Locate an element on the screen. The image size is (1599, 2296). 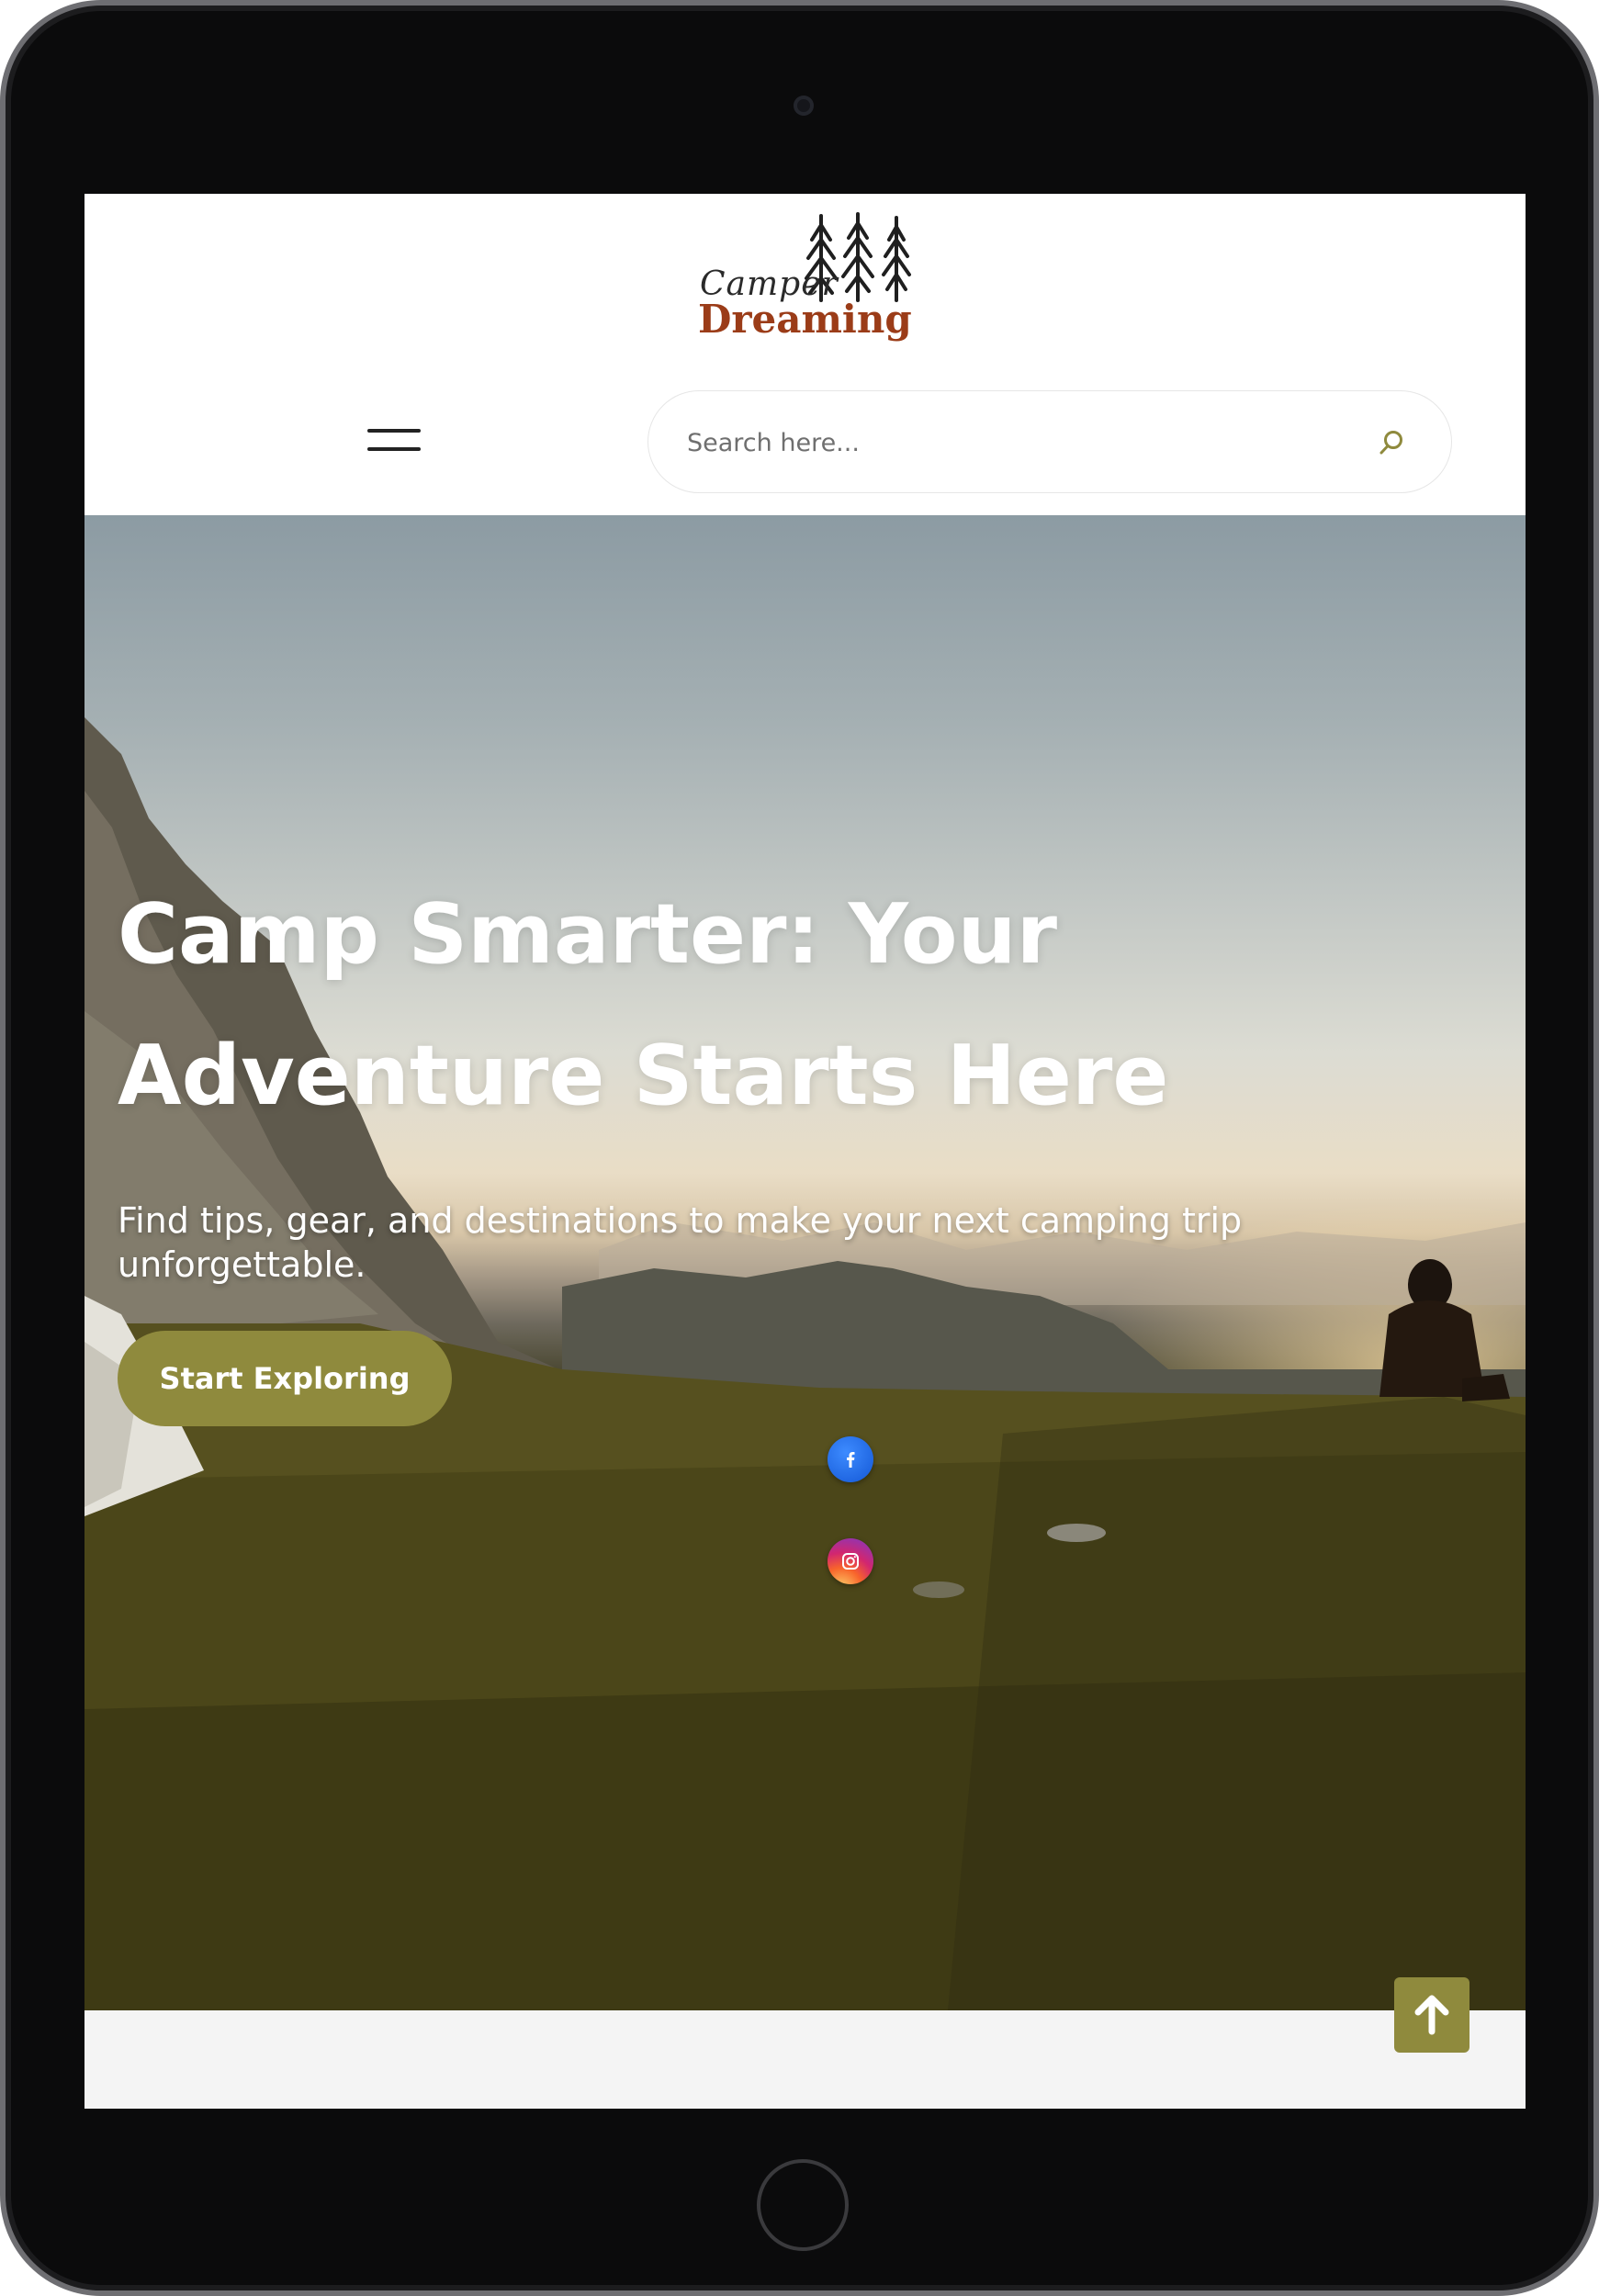
home-button is located at coordinates (803, 2205).